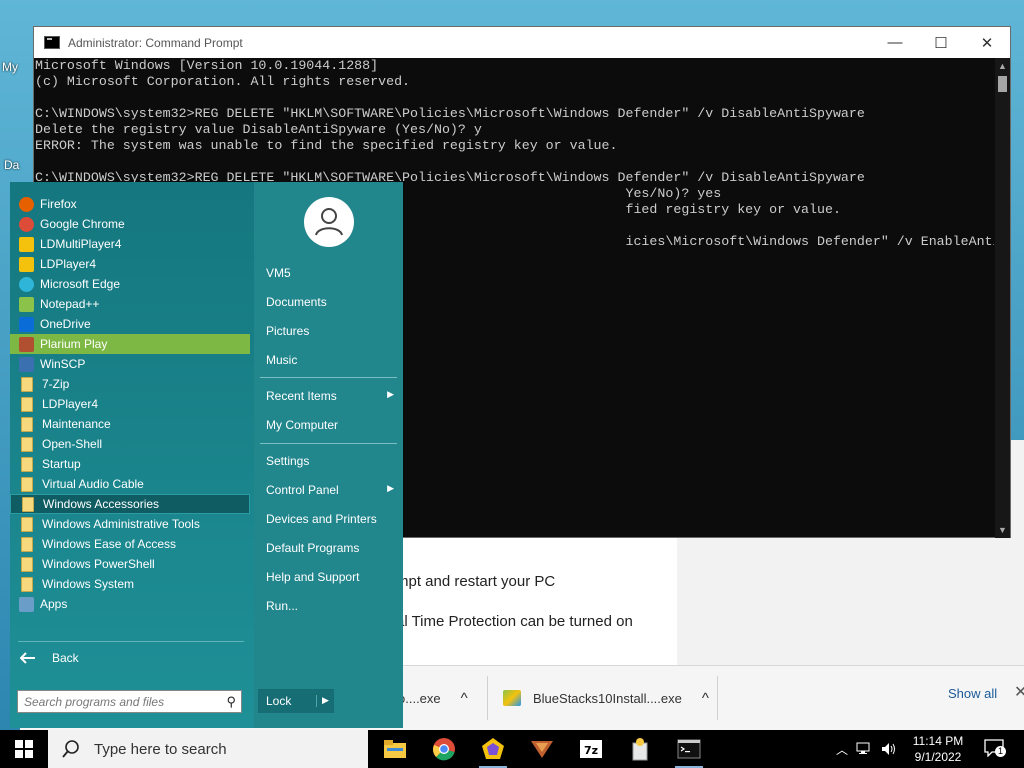 The image size is (1024, 768). Describe the element at coordinates (94, 702) in the screenshot. I see `search-placeholder: Search programs and files` at that location.